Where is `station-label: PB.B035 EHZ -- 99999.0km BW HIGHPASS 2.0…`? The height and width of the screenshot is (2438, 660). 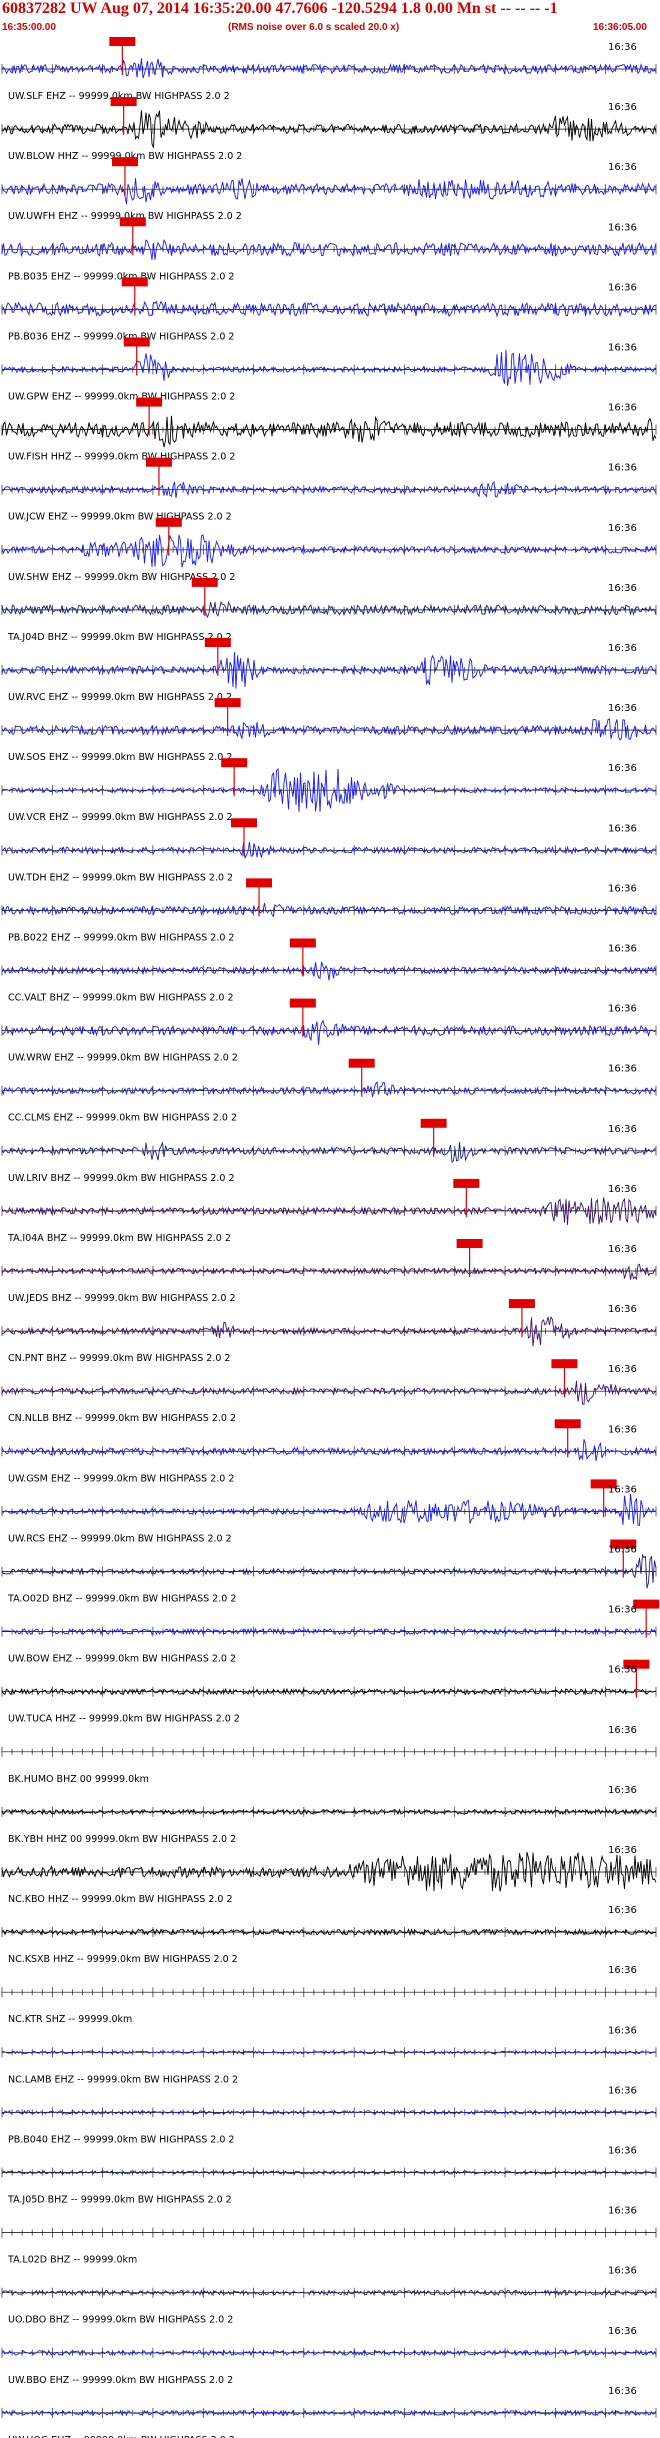 station-label: PB.B035 EHZ -- 99999.0km BW HIGHPASS 2.0… is located at coordinates (121, 276).